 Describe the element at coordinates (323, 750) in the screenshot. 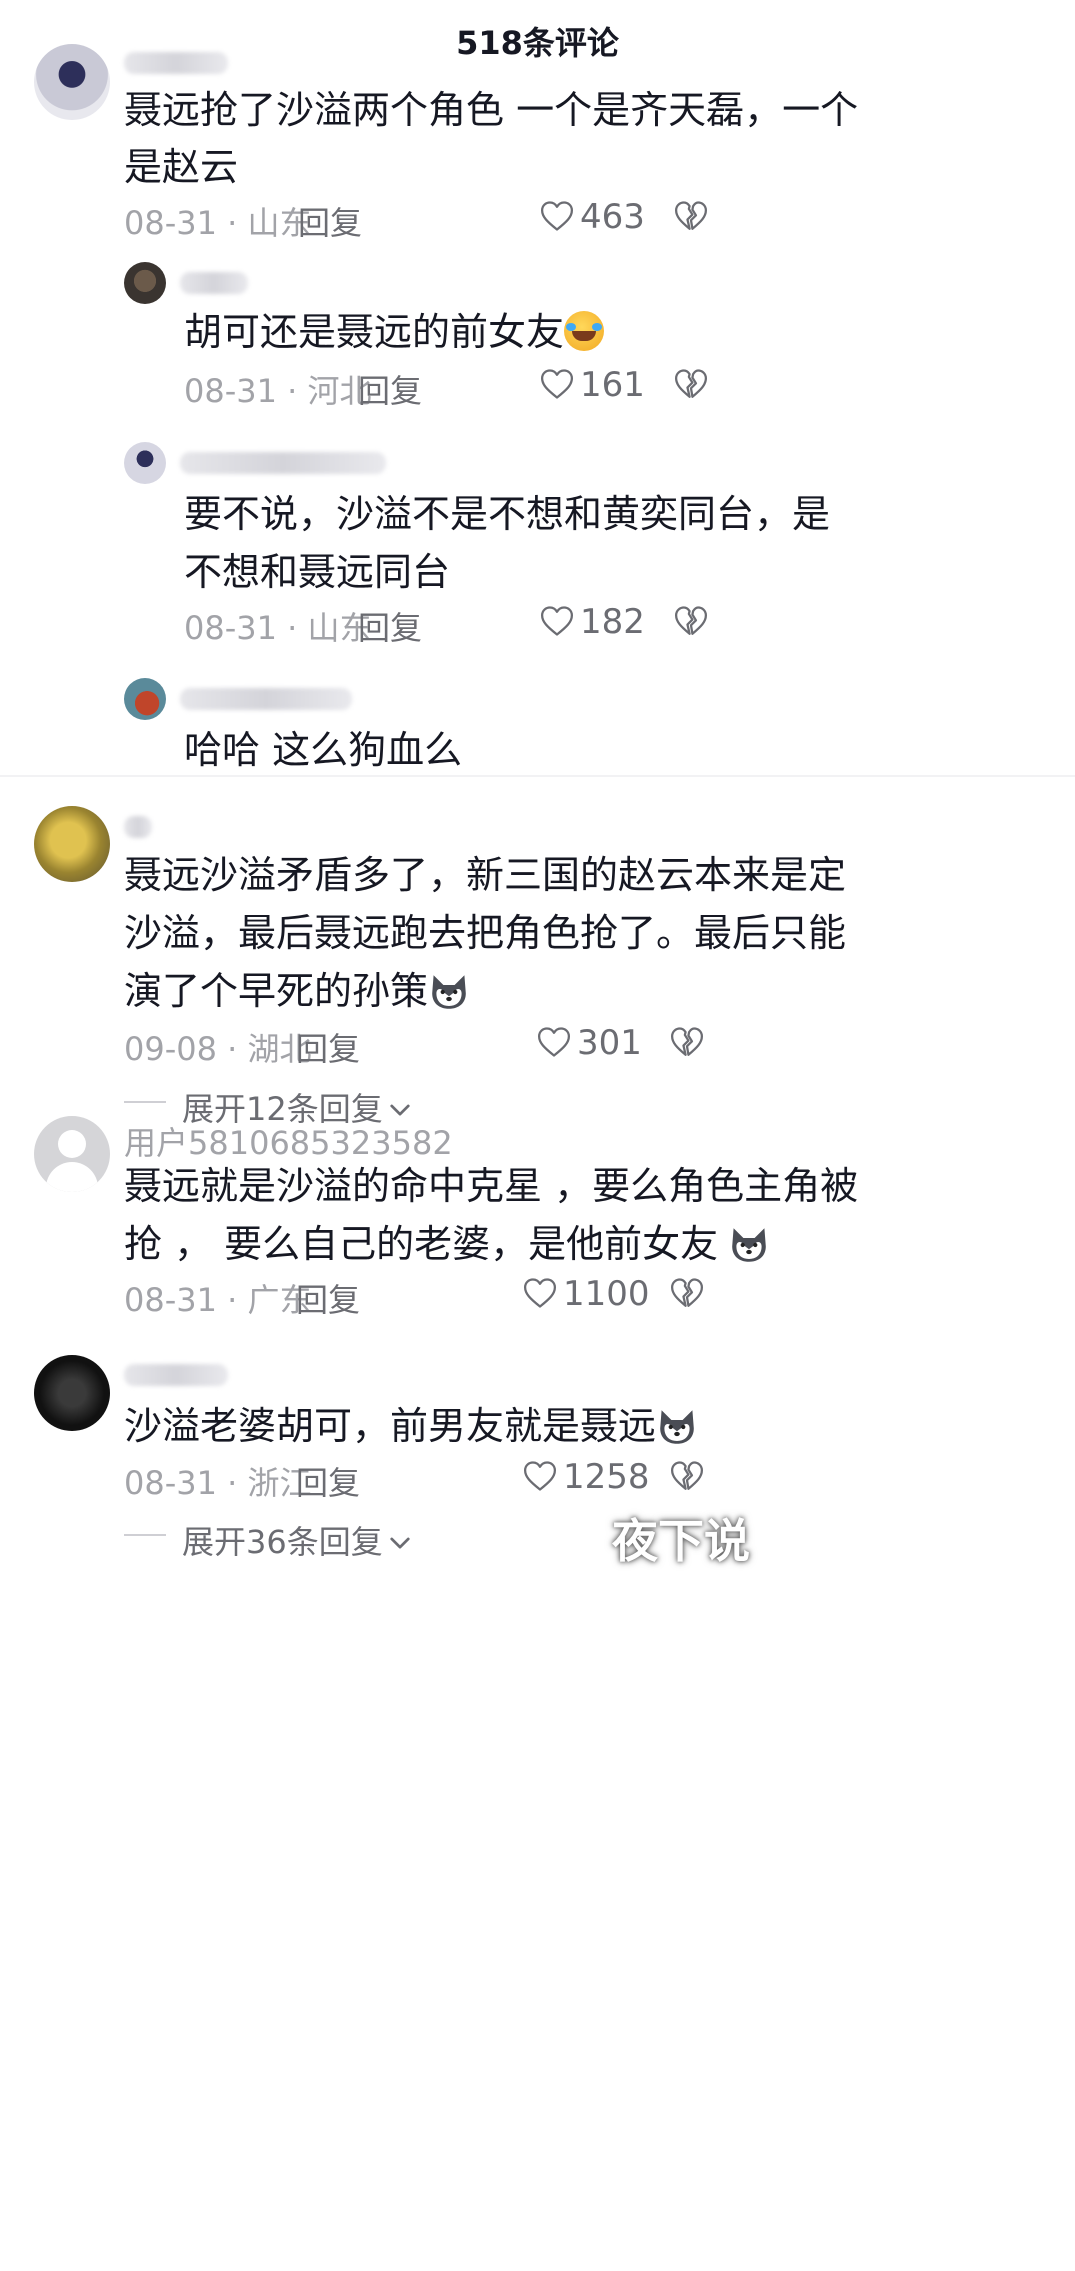

I see `reply-text: 哈哈 这么狗血么` at that location.